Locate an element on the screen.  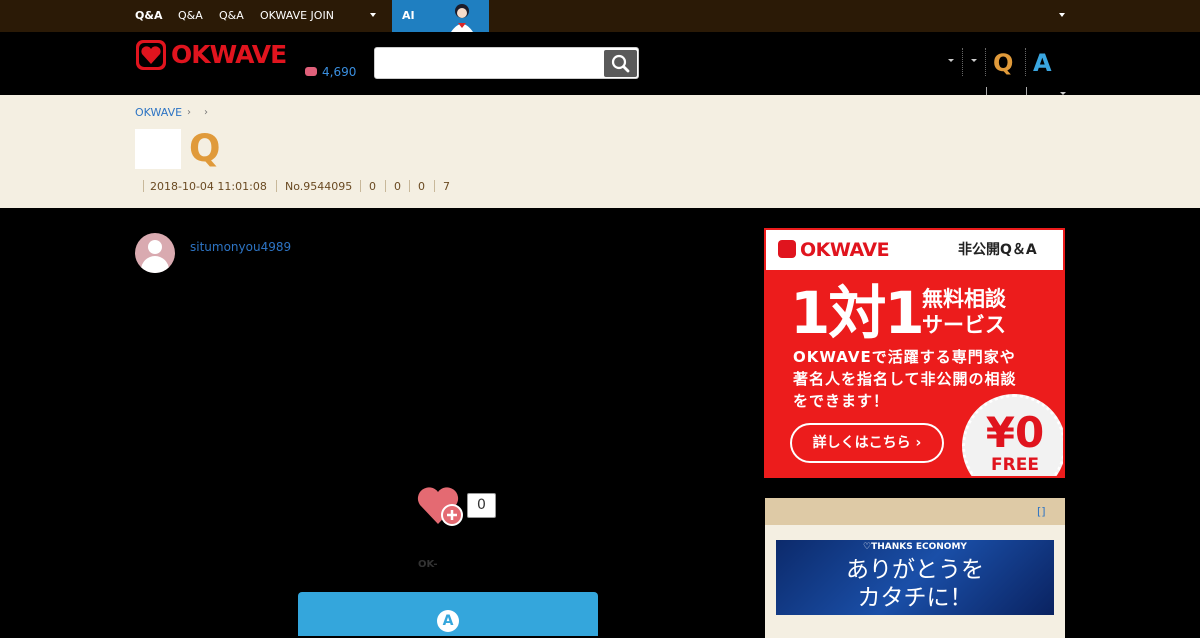
topnav-item-join: OKWAVE JOIN is located at coordinates (297, 16).